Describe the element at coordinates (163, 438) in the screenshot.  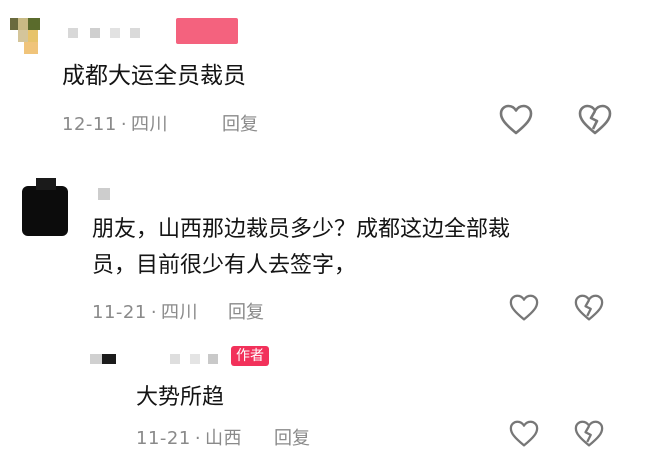
I see `comment-date-3: 11-21` at that location.